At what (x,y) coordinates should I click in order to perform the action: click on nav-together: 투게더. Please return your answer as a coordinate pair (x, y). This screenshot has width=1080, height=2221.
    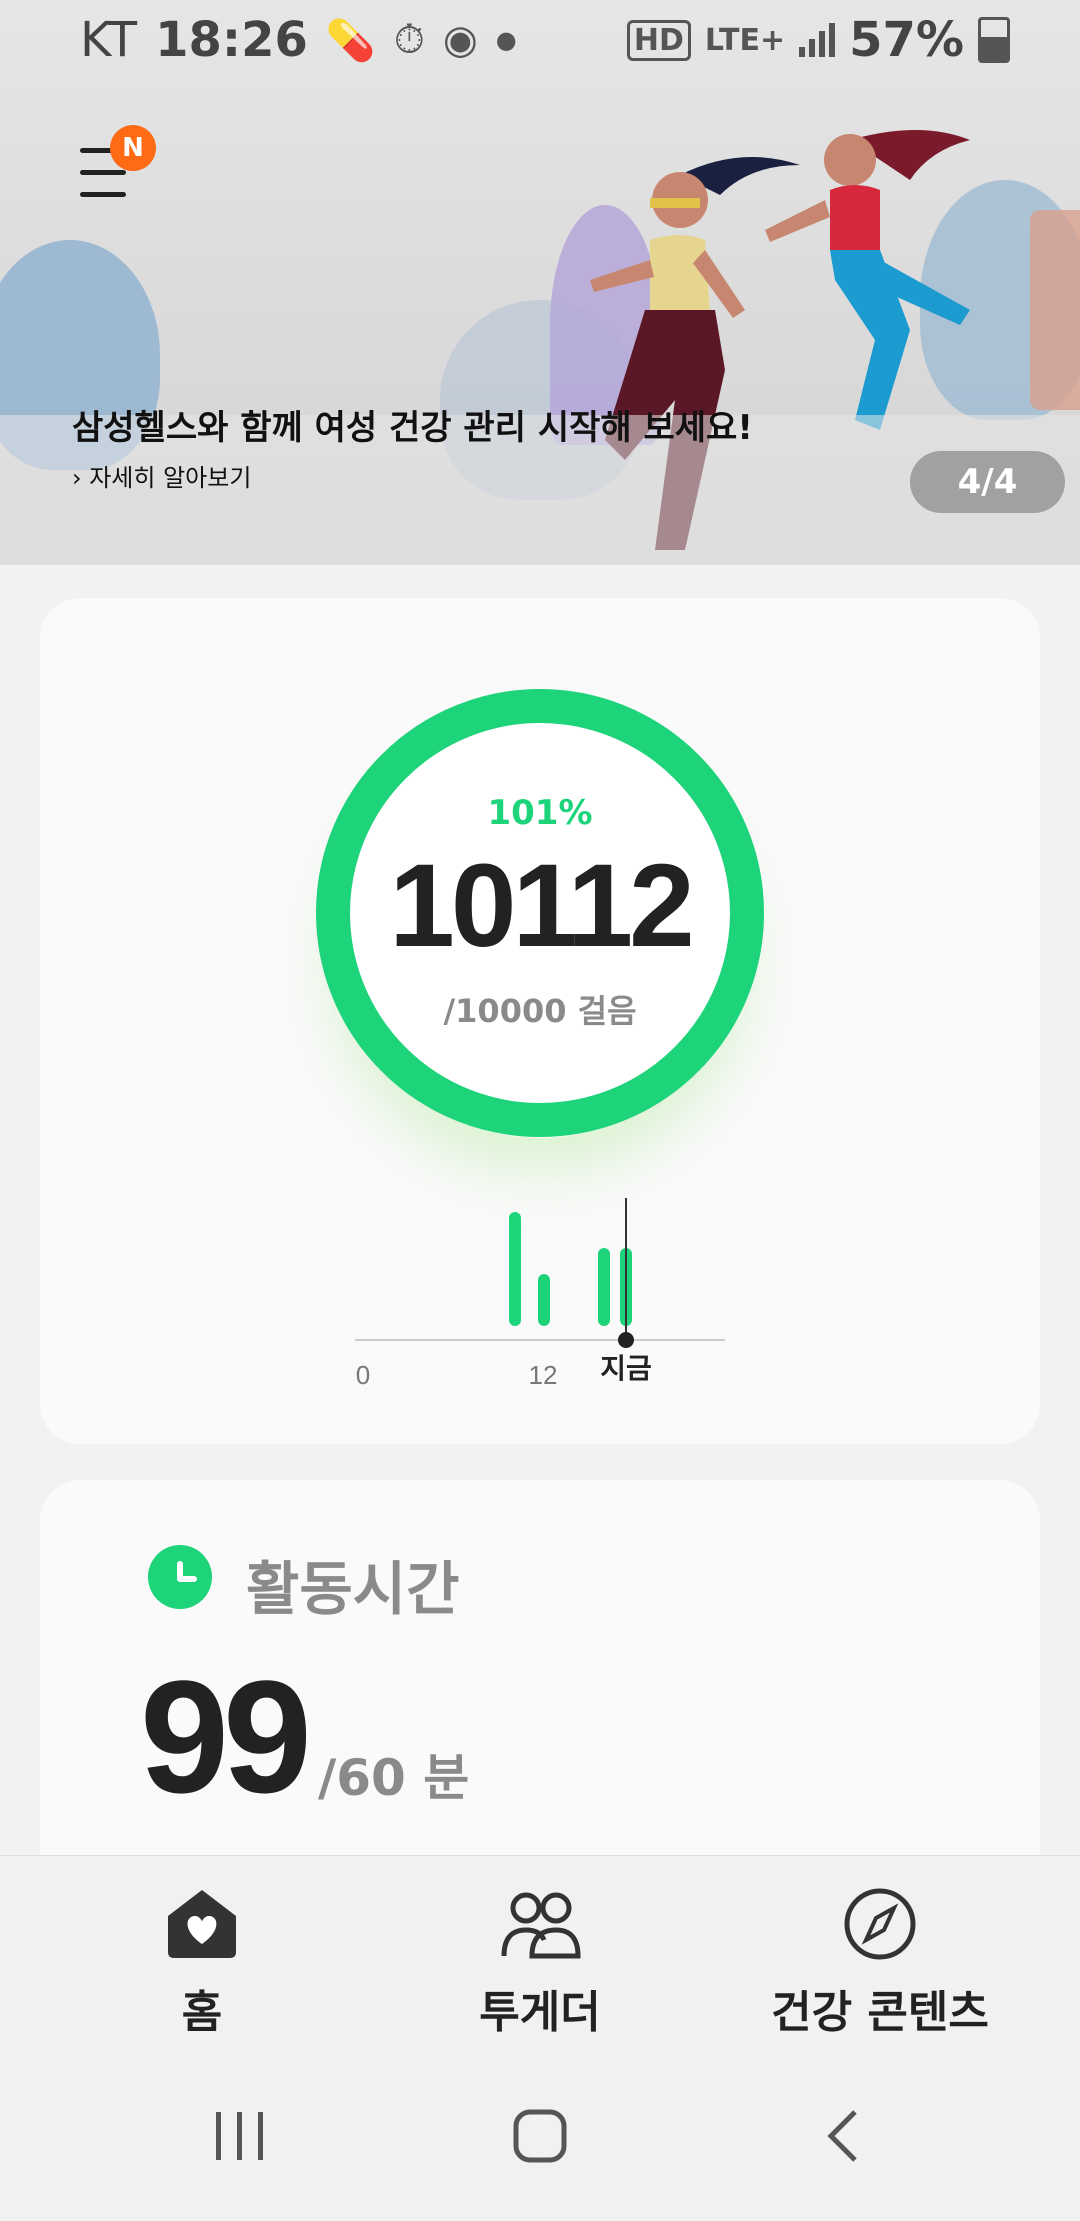
    Looking at the image, I should click on (540, 1963).